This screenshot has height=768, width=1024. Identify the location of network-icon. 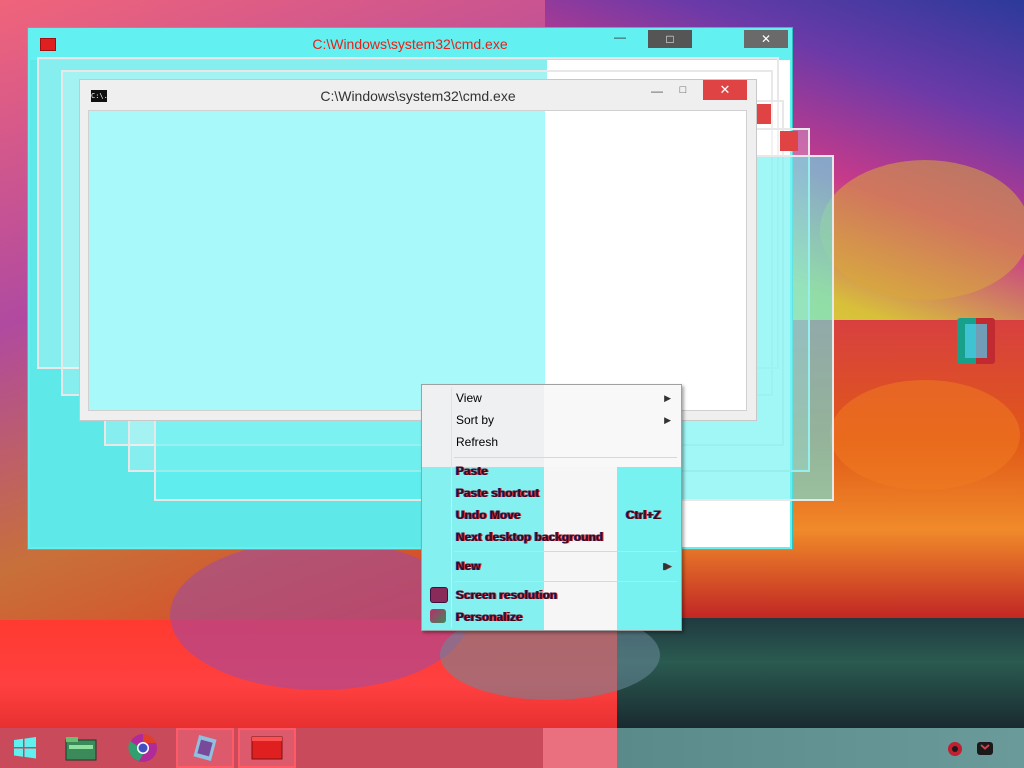
(955, 748).